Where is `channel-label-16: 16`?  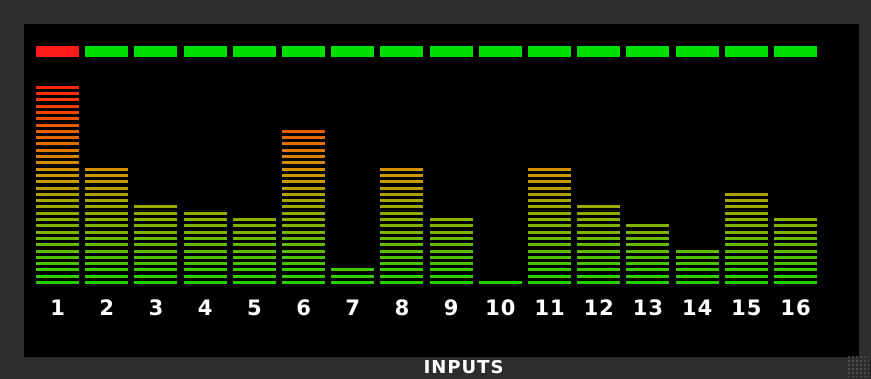
channel-label-16: 16 is located at coordinates (796, 308).